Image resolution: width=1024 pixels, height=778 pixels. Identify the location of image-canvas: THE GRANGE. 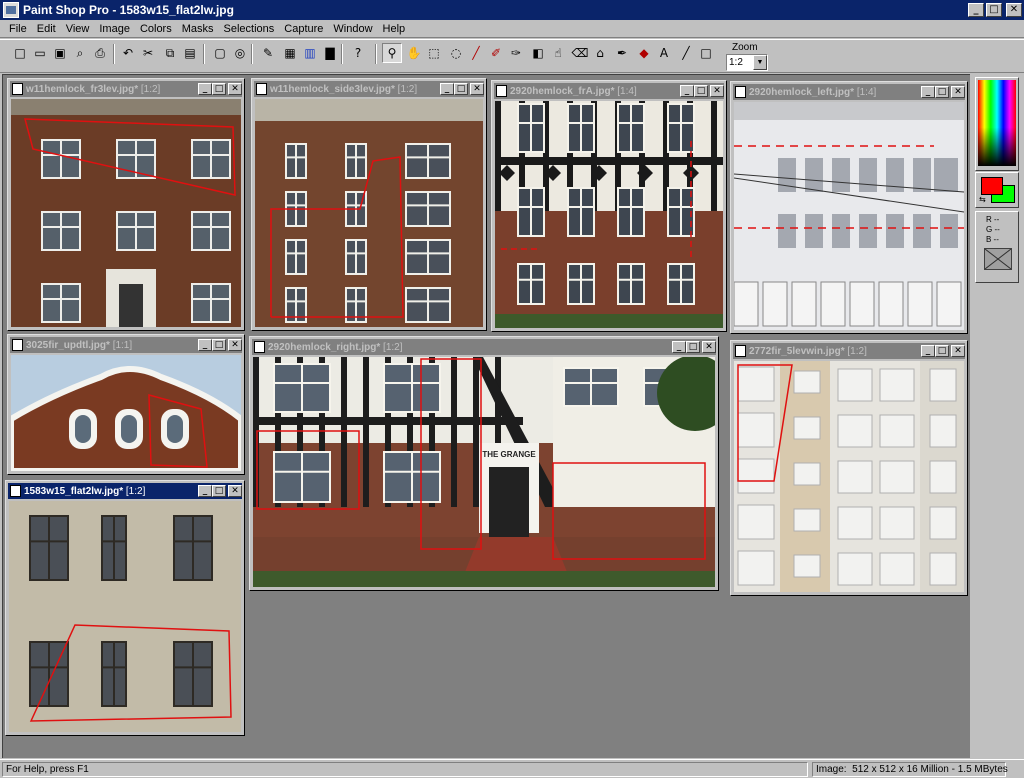
(484, 472).